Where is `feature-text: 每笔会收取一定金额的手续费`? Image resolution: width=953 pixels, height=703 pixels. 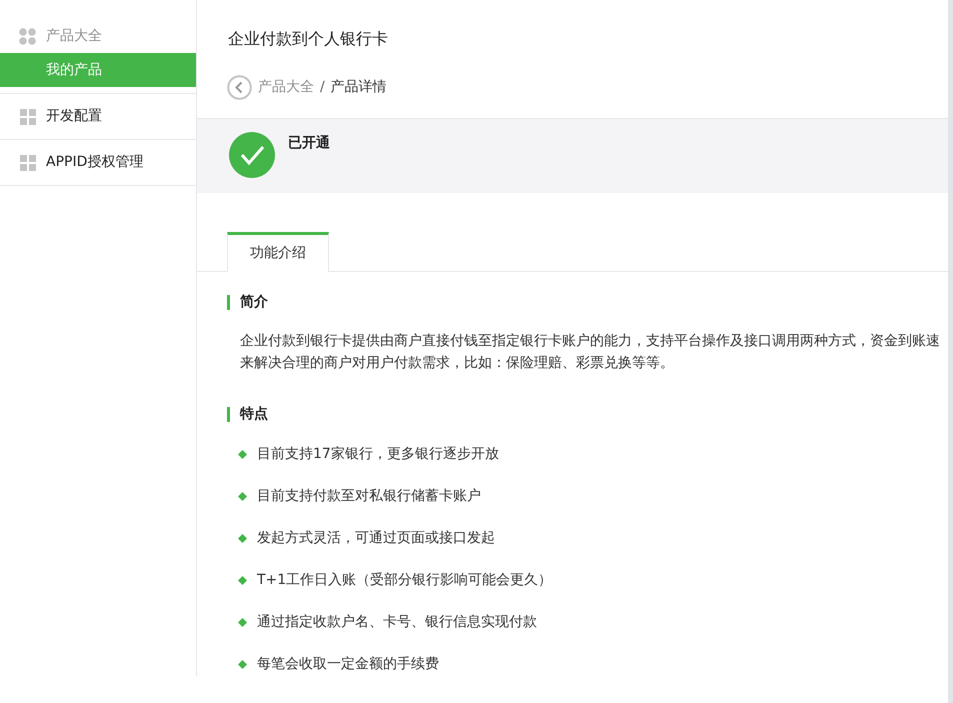
feature-text: 每笔会收取一定金额的手续费 is located at coordinates (348, 664).